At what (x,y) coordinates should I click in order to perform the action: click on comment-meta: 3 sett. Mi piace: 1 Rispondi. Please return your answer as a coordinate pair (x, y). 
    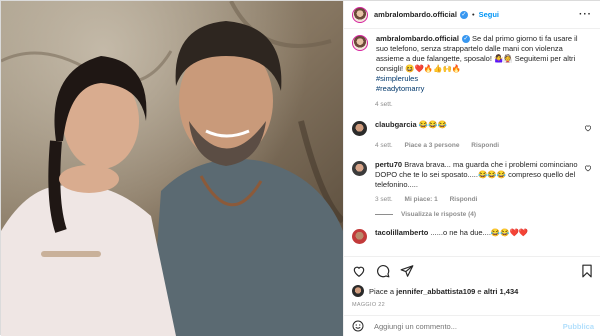
    Looking at the image, I should click on (483, 199).